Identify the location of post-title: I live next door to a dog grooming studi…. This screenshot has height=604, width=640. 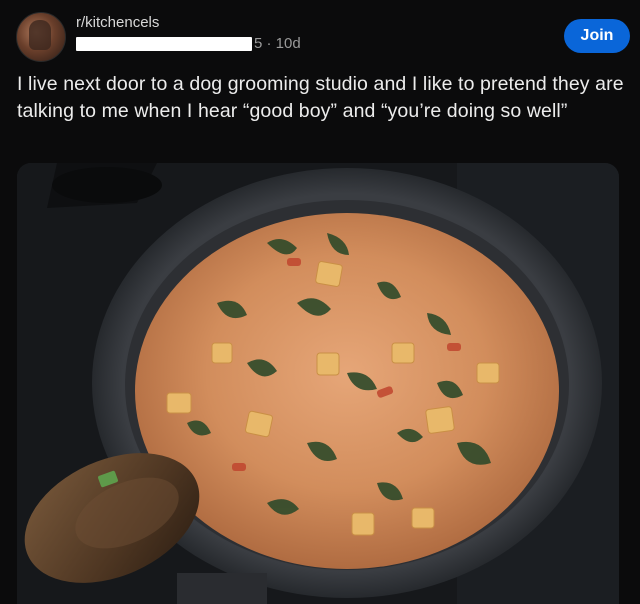
(322, 98).